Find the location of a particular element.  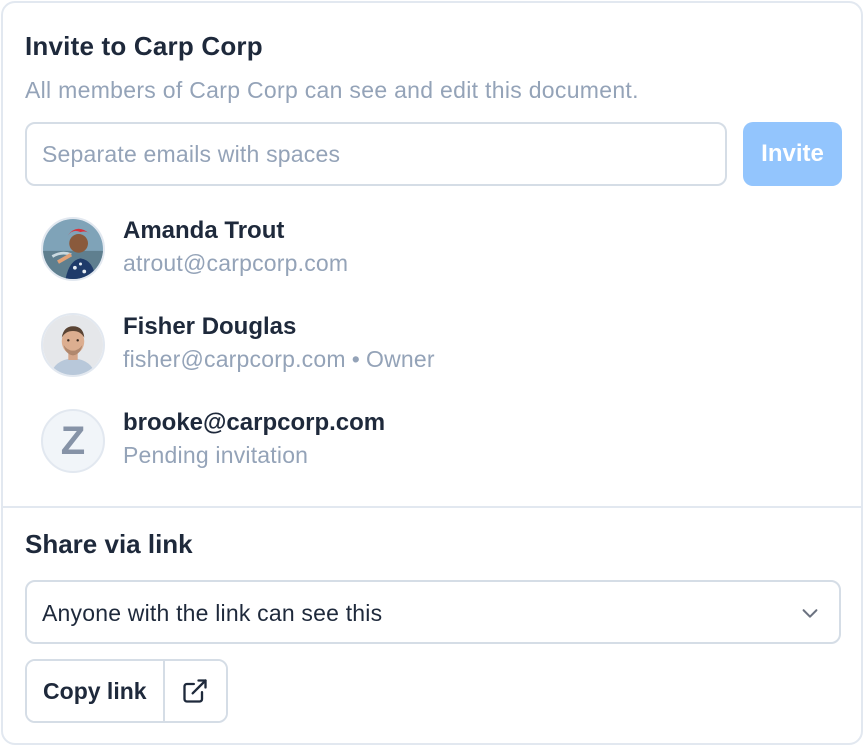

member-status: Pending invitation is located at coordinates (216, 455).